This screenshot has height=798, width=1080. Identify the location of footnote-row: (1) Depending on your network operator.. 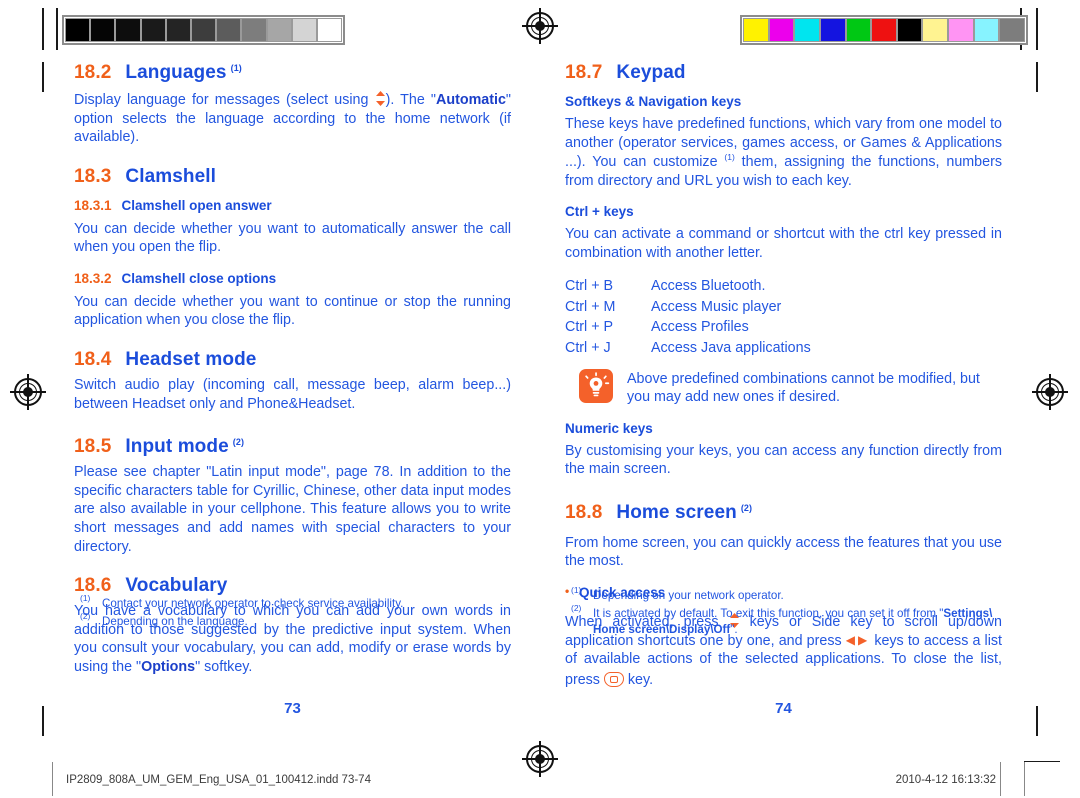
(783, 594).